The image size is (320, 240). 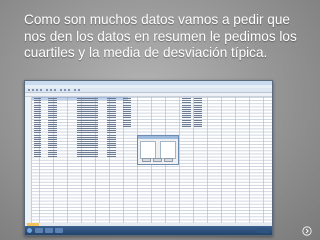 I want to click on selected-variable-list, so click(x=168, y=150).